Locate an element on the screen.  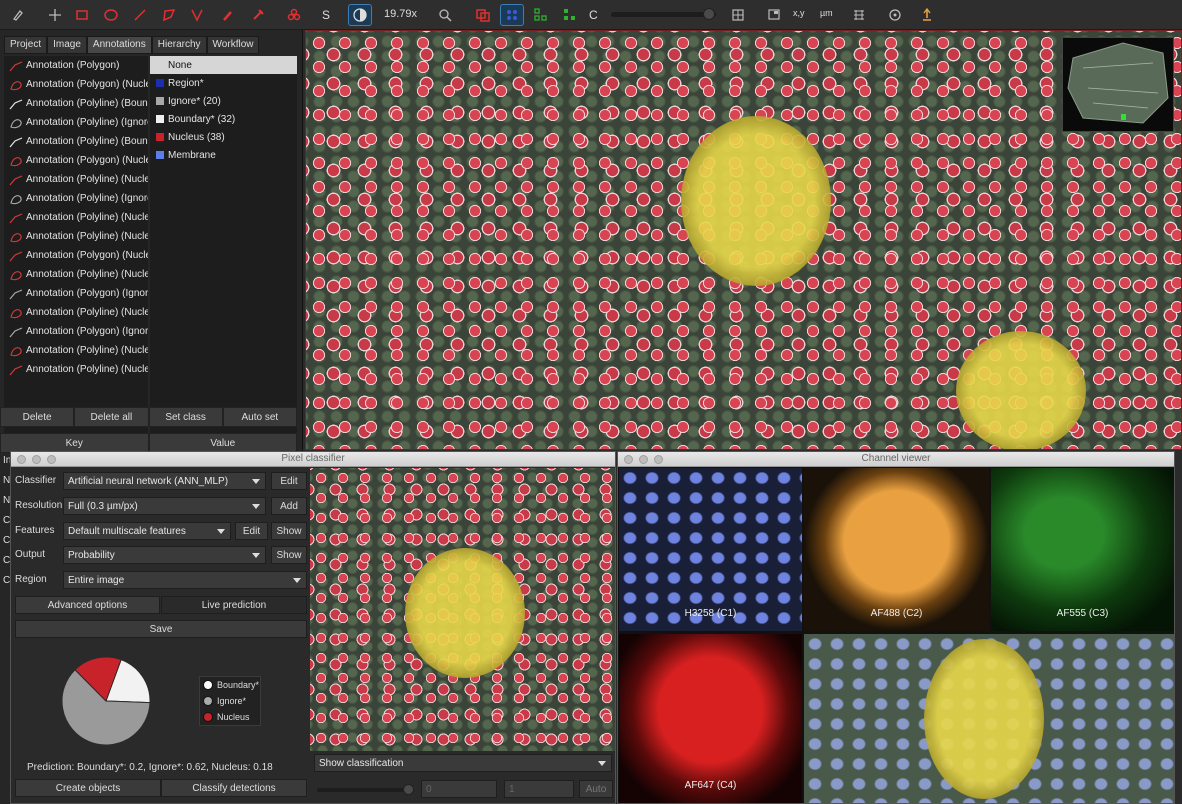
tab-hierarchy: Hierarchy is located at coordinates (179, 45).